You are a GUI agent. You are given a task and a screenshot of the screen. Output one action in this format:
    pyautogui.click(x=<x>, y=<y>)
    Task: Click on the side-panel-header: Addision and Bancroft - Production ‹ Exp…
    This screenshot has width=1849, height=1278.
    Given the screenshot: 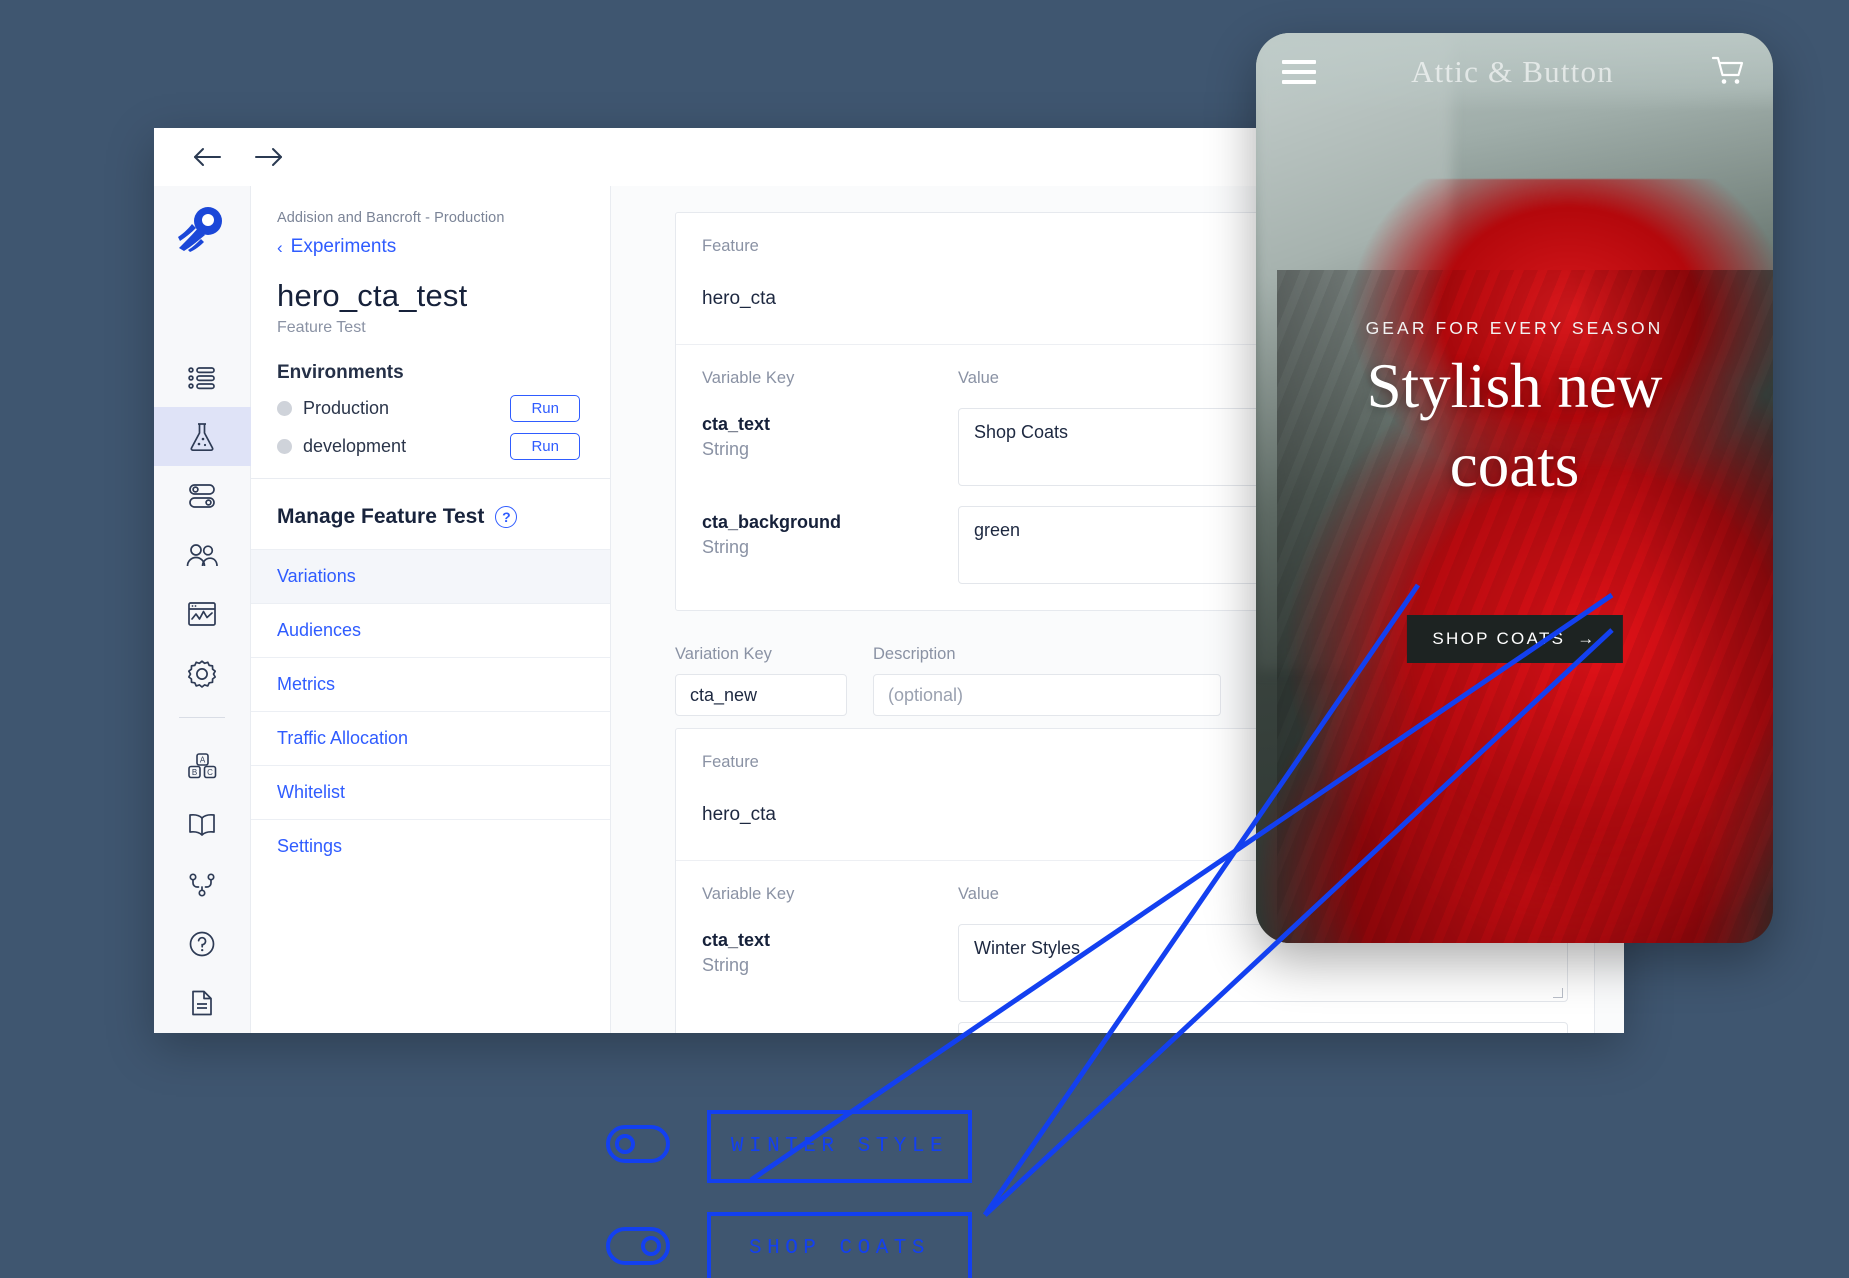 What is the action you would take?
    pyautogui.click(x=430, y=332)
    